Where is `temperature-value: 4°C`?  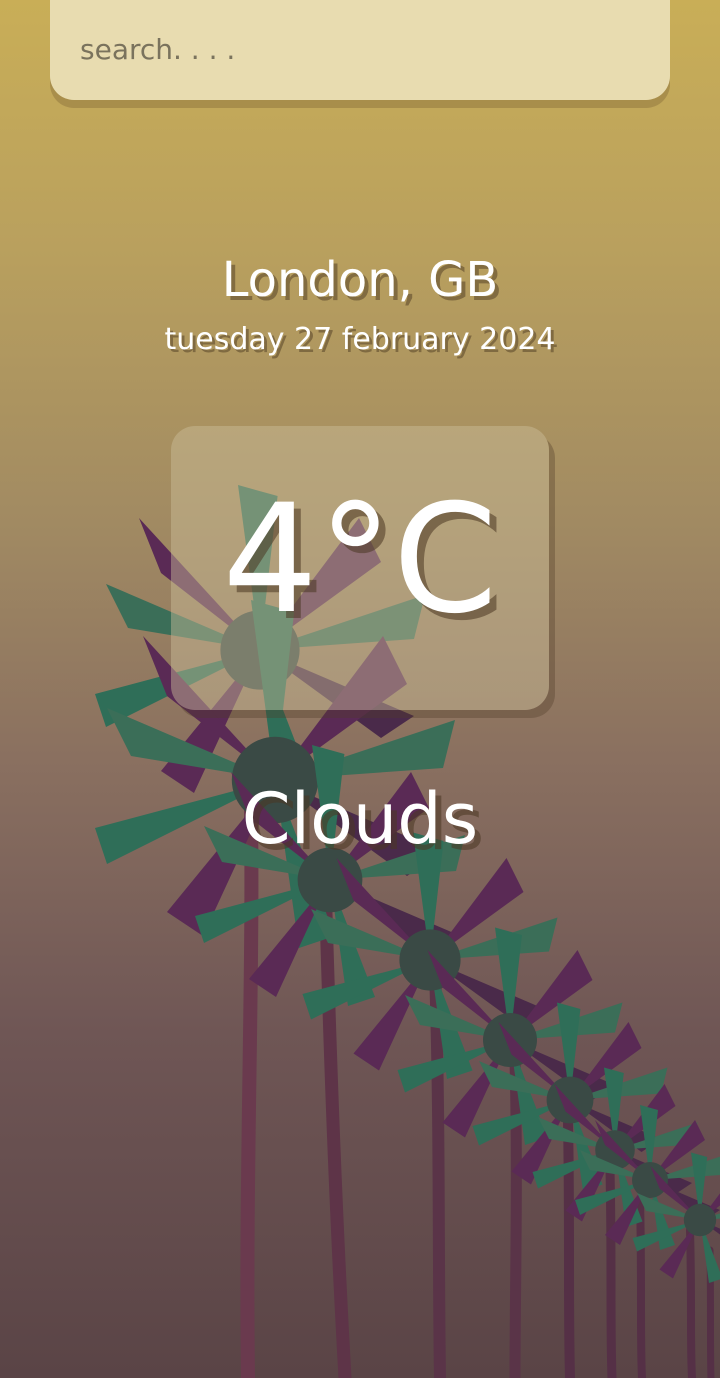 temperature-value: 4°C is located at coordinates (360, 560).